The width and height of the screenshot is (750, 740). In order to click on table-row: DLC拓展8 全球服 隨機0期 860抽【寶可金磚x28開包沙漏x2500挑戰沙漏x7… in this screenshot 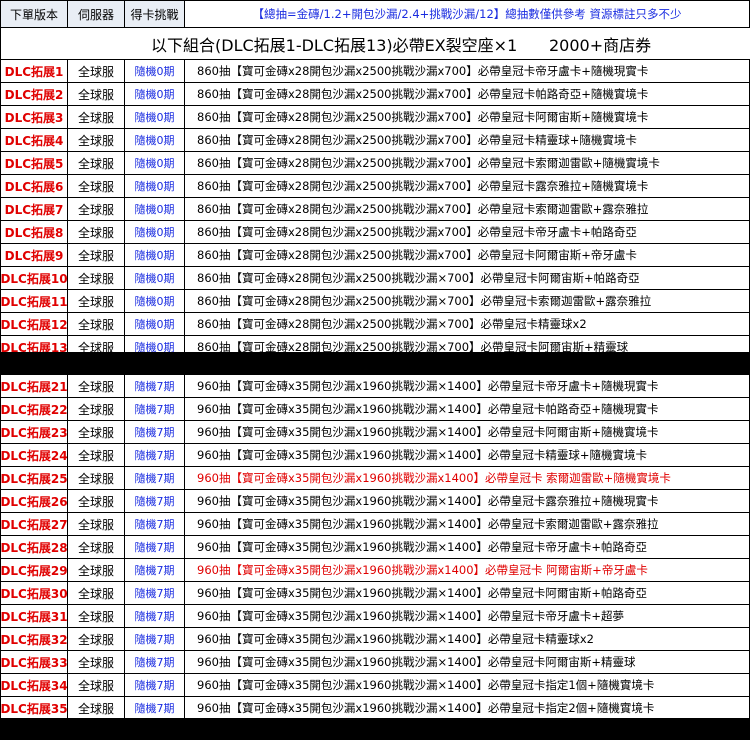, I will do `click(375, 232)`.